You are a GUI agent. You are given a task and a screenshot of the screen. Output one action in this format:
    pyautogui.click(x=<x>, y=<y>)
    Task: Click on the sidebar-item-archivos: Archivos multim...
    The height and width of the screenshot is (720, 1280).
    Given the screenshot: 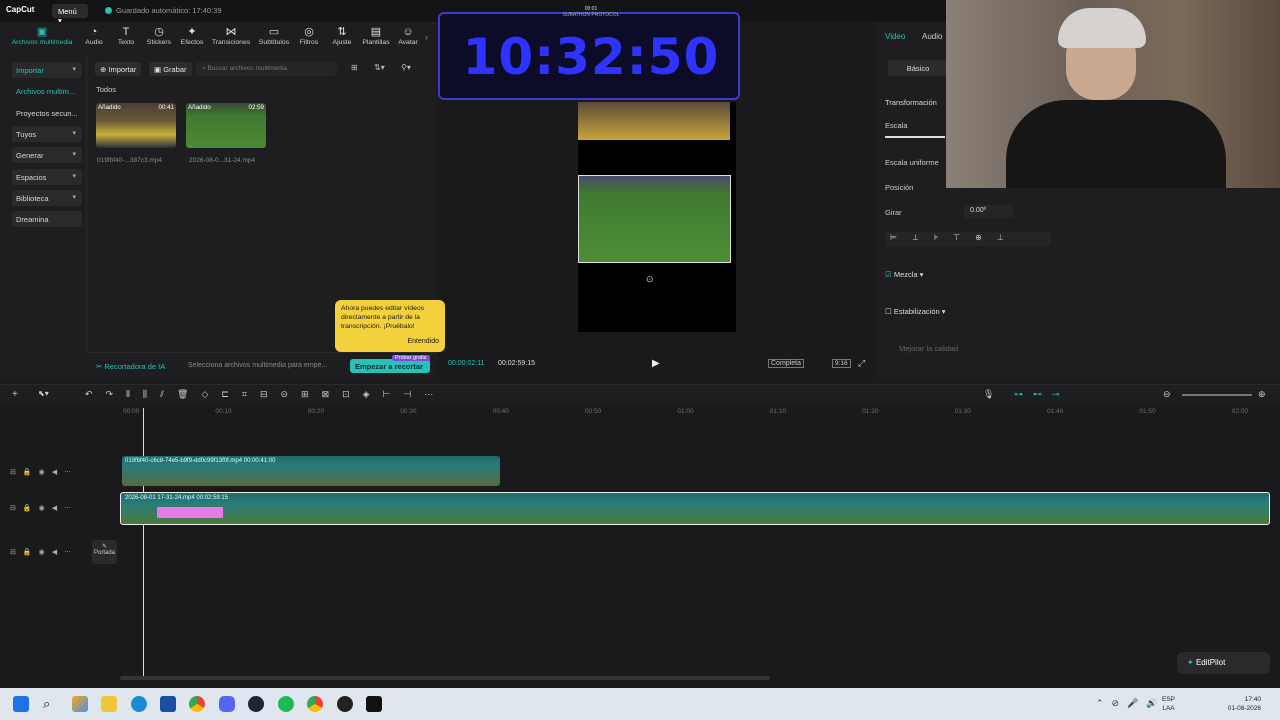 What is the action you would take?
    pyautogui.click(x=47, y=91)
    